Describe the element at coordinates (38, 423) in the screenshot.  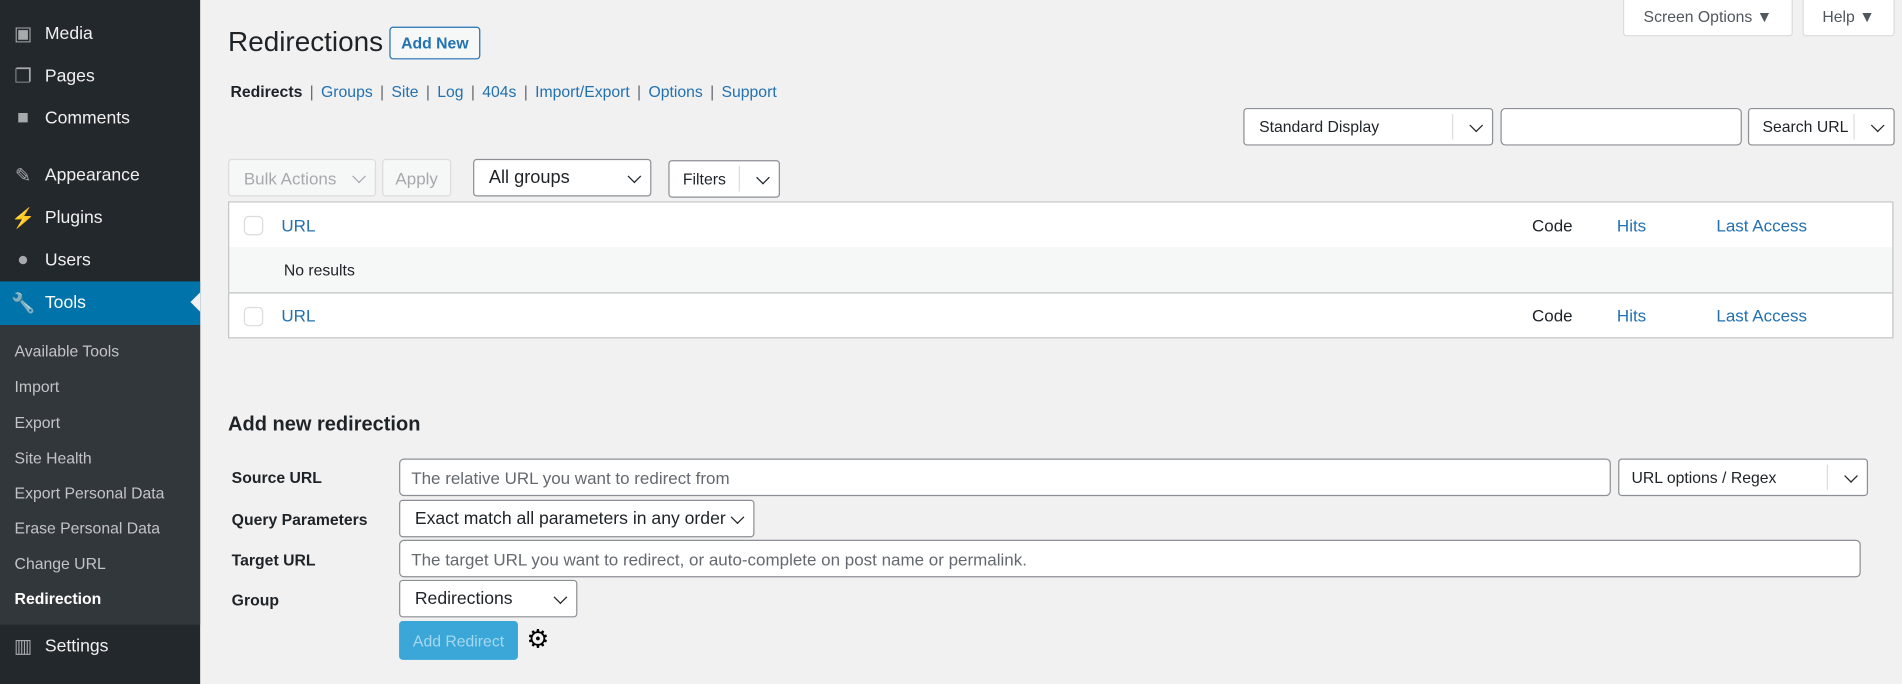
I see `submenu-export: Export` at that location.